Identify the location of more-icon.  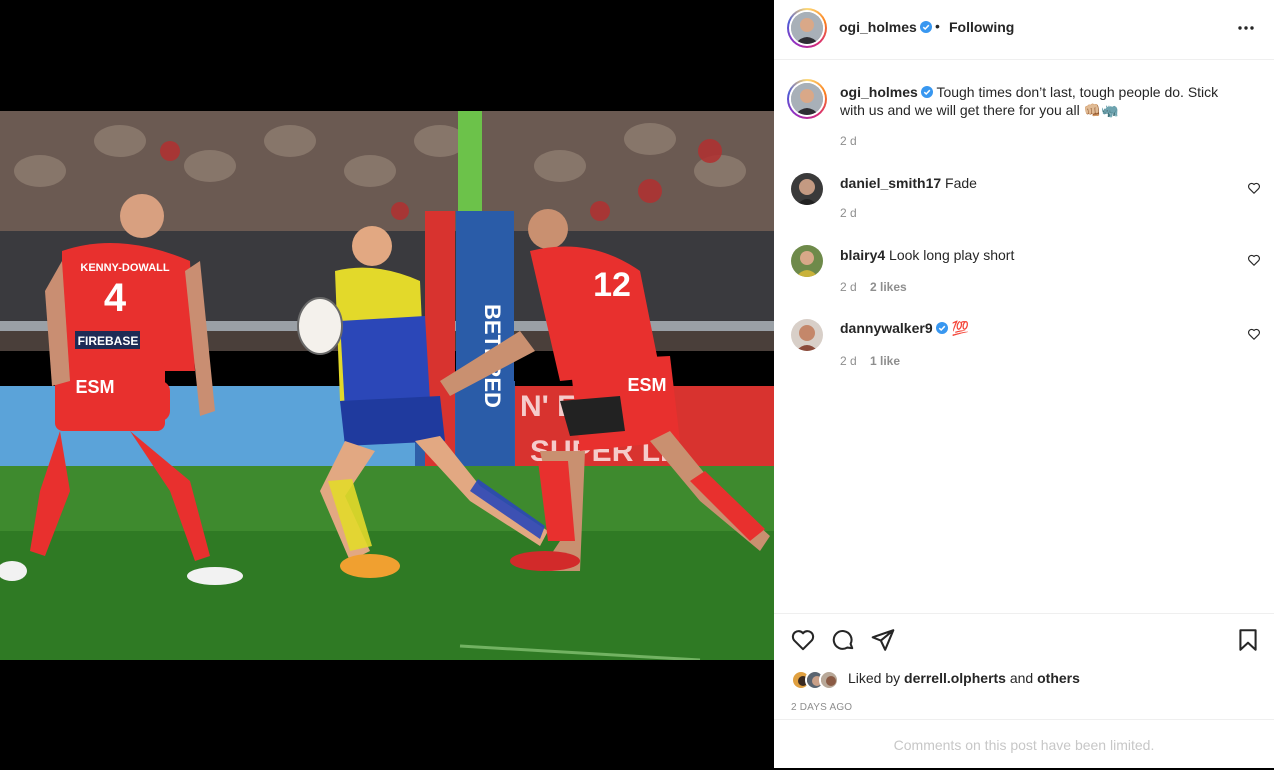
(1246, 28).